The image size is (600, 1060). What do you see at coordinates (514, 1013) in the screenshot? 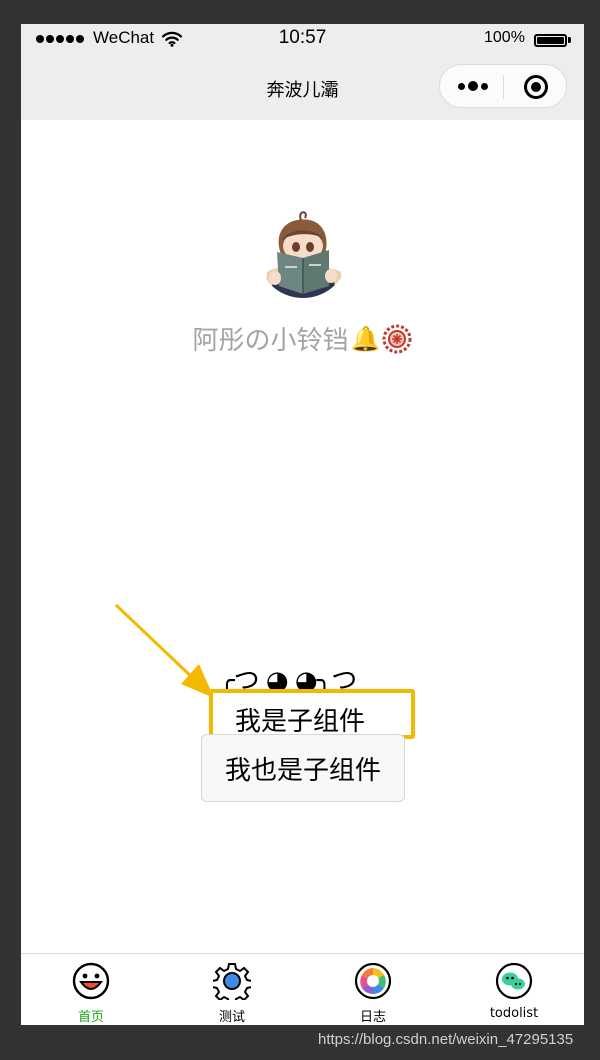
I see `tab-label: todolist` at bounding box center [514, 1013].